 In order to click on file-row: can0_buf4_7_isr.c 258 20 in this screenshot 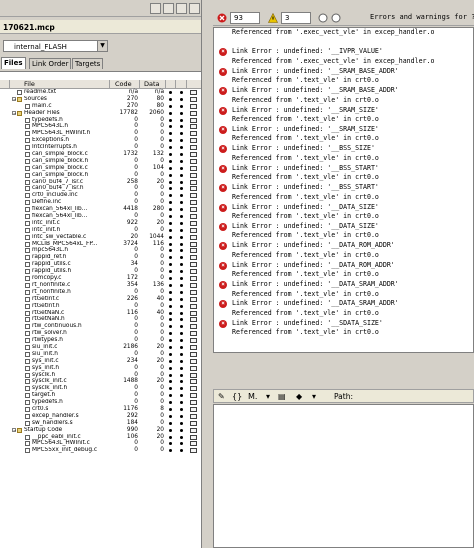, I will do `click(100, 182)`.